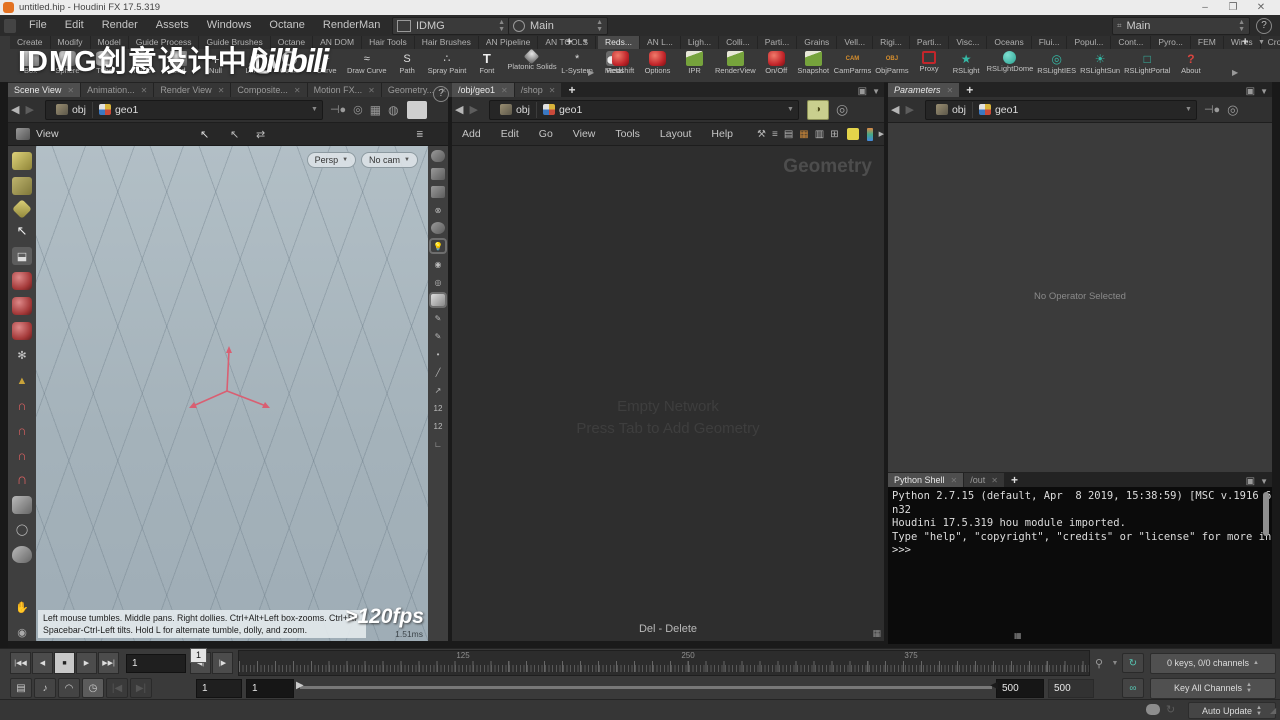 This screenshot has height=720, width=1280. What do you see at coordinates (924, 90) in the screenshot?
I see `pane-tab: Parameters ✕` at bounding box center [924, 90].